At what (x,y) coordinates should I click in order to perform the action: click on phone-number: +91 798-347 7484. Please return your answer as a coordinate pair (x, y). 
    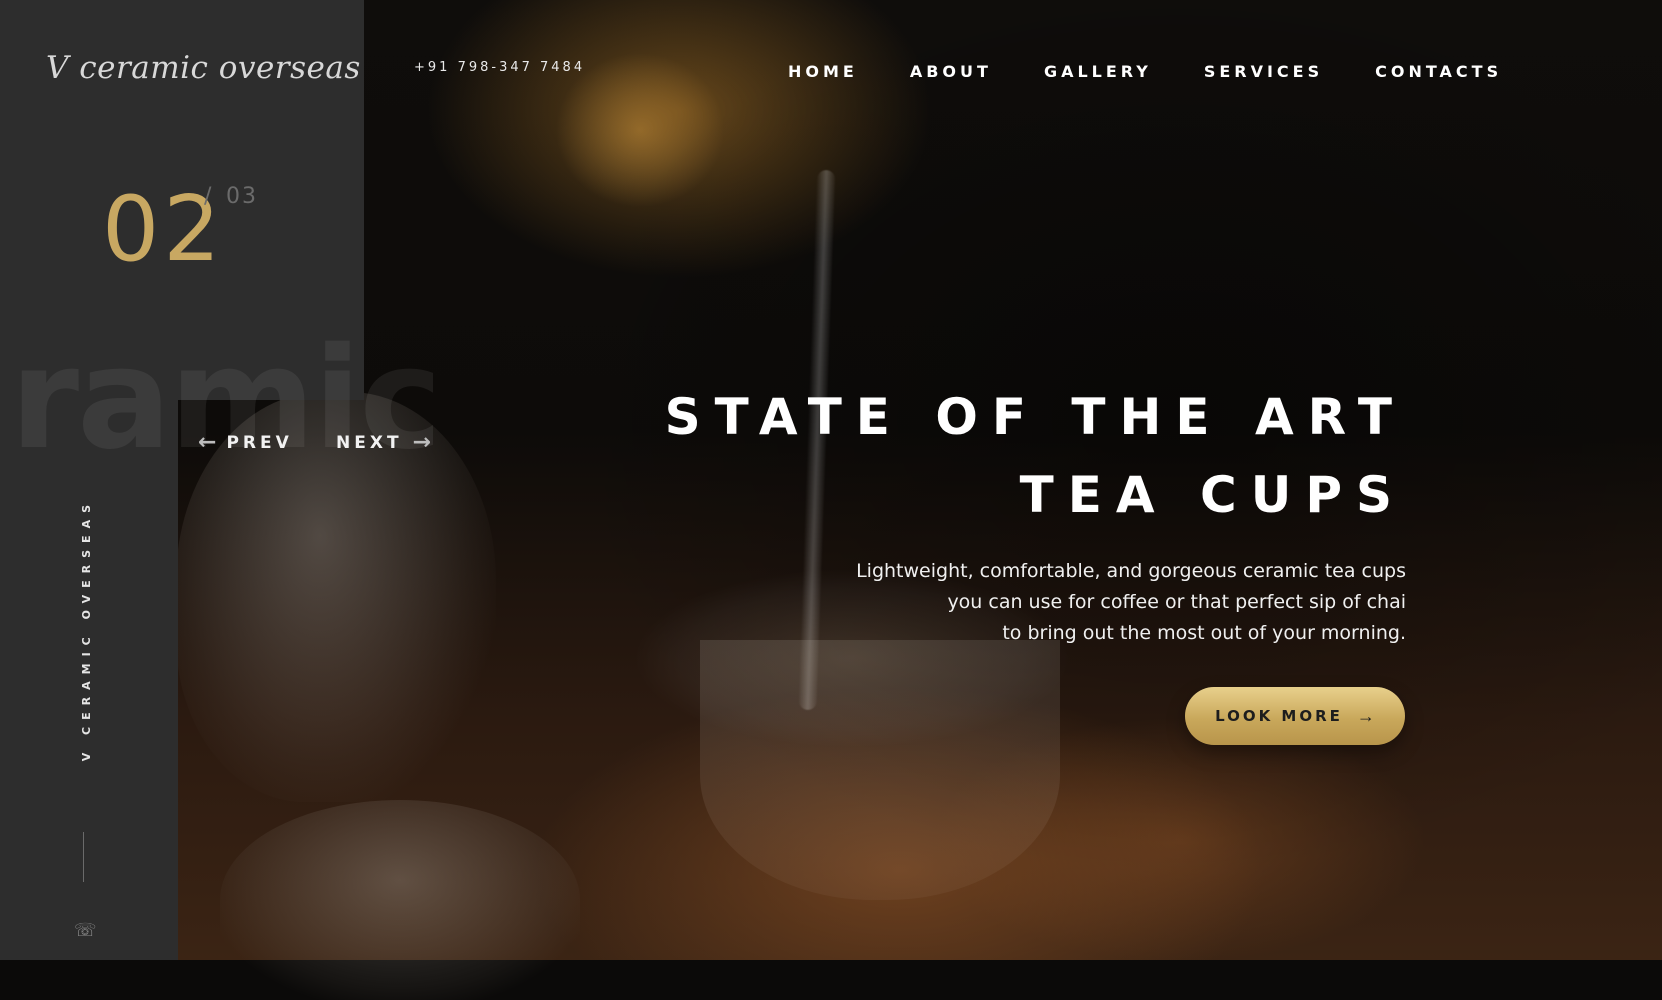
    Looking at the image, I should click on (499, 67).